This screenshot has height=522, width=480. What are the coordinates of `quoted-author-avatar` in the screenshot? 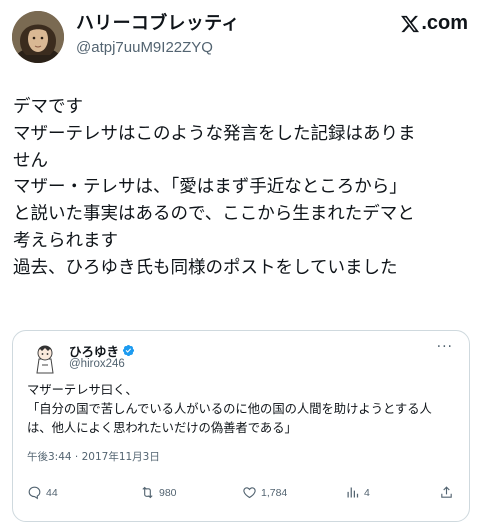 It's located at (45, 358).